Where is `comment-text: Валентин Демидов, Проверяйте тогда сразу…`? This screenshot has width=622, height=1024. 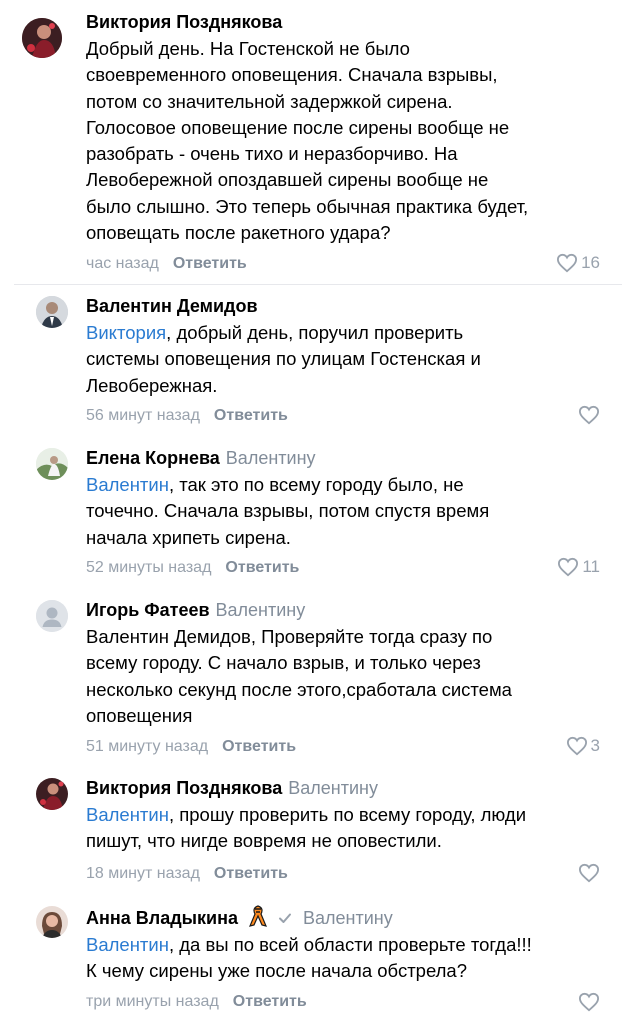 comment-text: Валентин Демидов, Проверяйте тогда сразу… is located at coordinates (299, 676).